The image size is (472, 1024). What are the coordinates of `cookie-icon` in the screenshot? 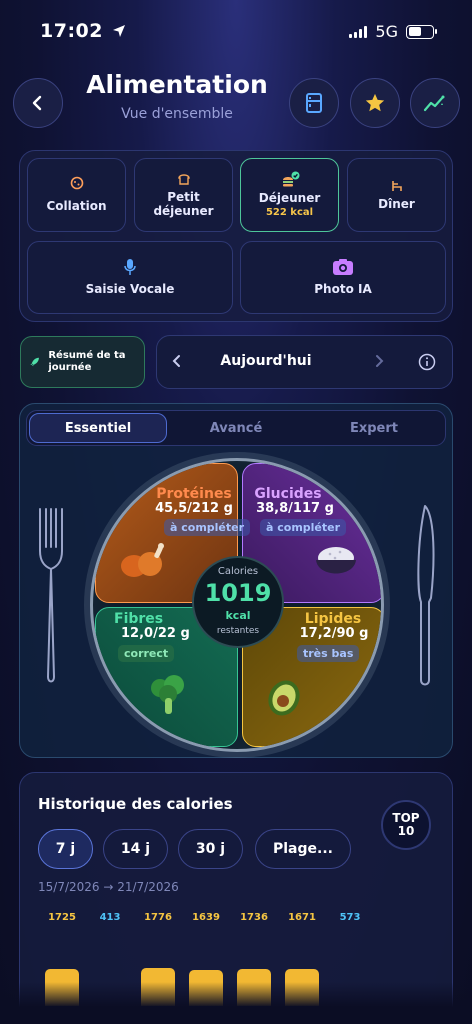 It's located at (76, 183).